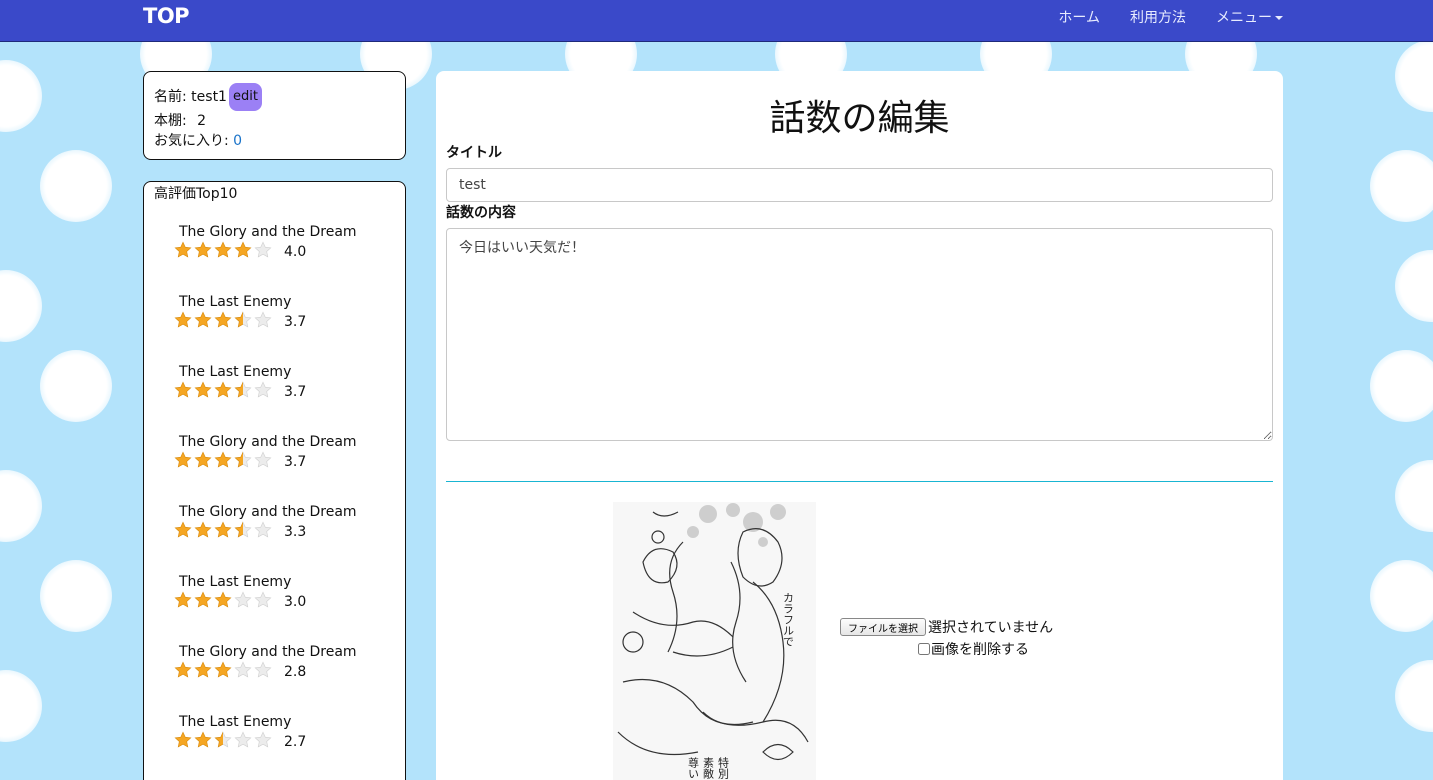 The width and height of the screenshot is (1433, 780). Describe the element at coordinates (295, 532) in the screenshot. I see `ranking-item-score: 3.3` at that location.